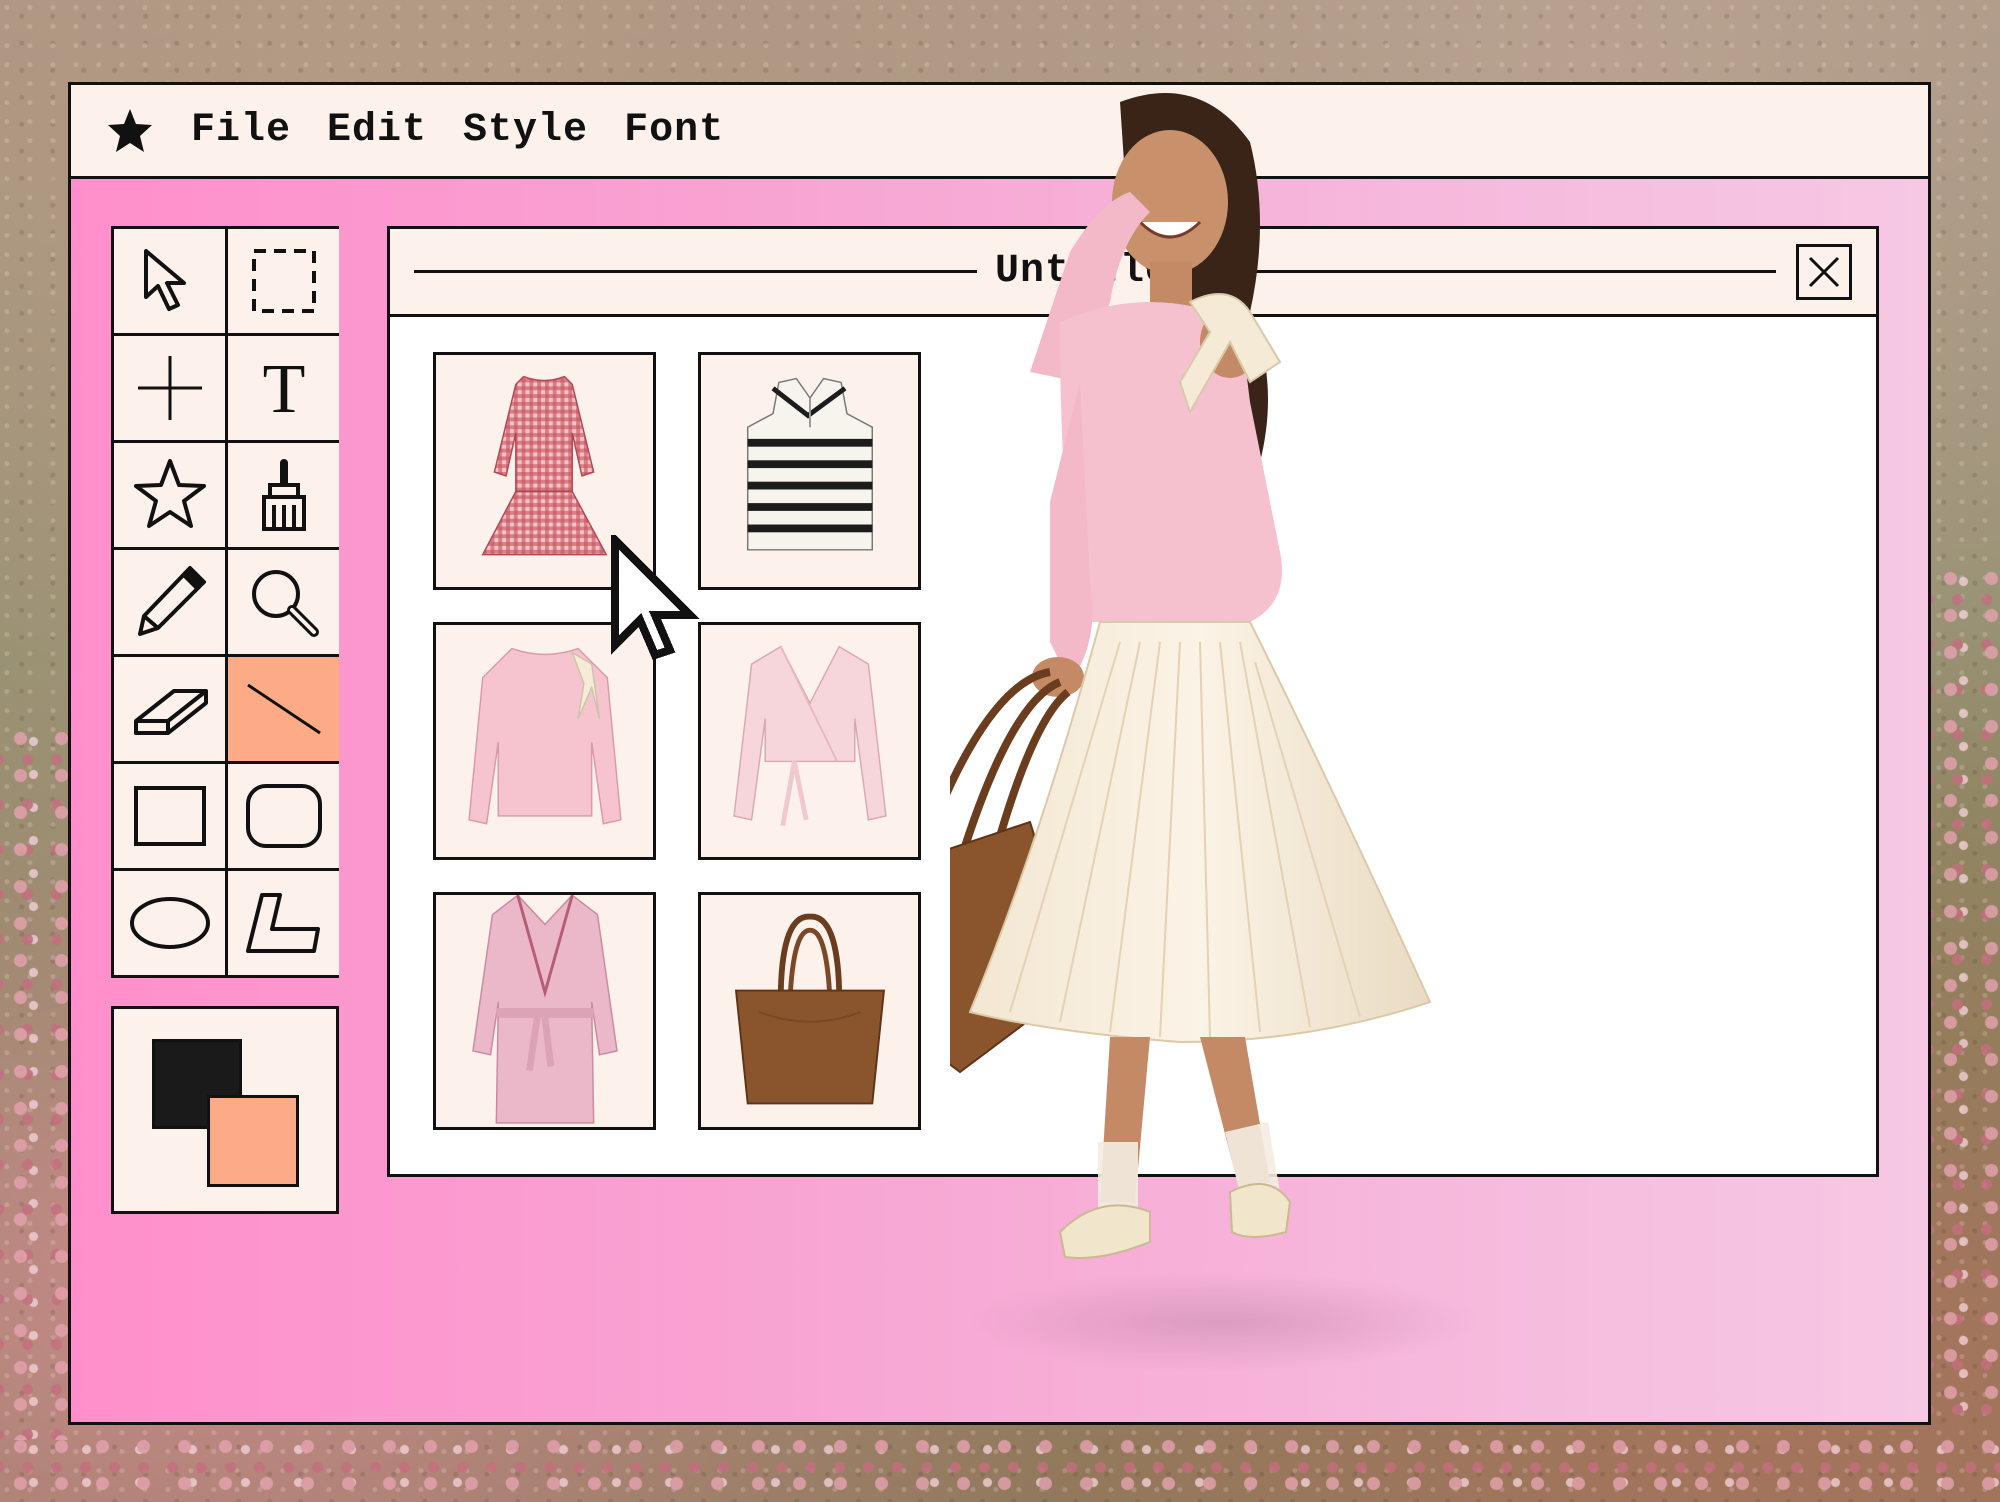  I want to click on tool-paint-brush, so click(283, 495).